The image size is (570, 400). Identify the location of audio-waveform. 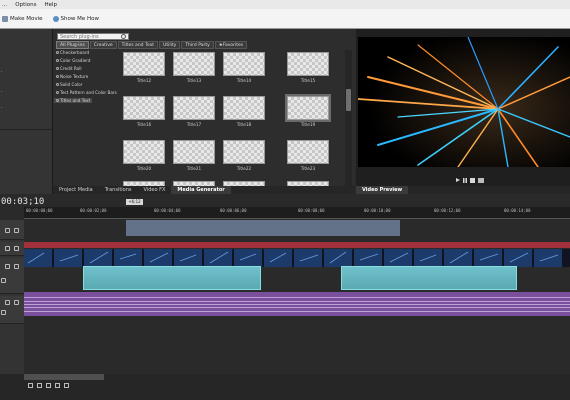
(297, 311).